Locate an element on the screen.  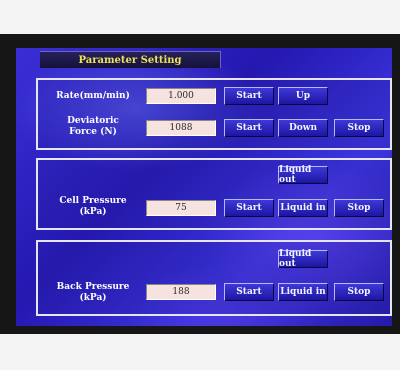
cell-pressure-input: 75 is located at coordinates (181, 208).